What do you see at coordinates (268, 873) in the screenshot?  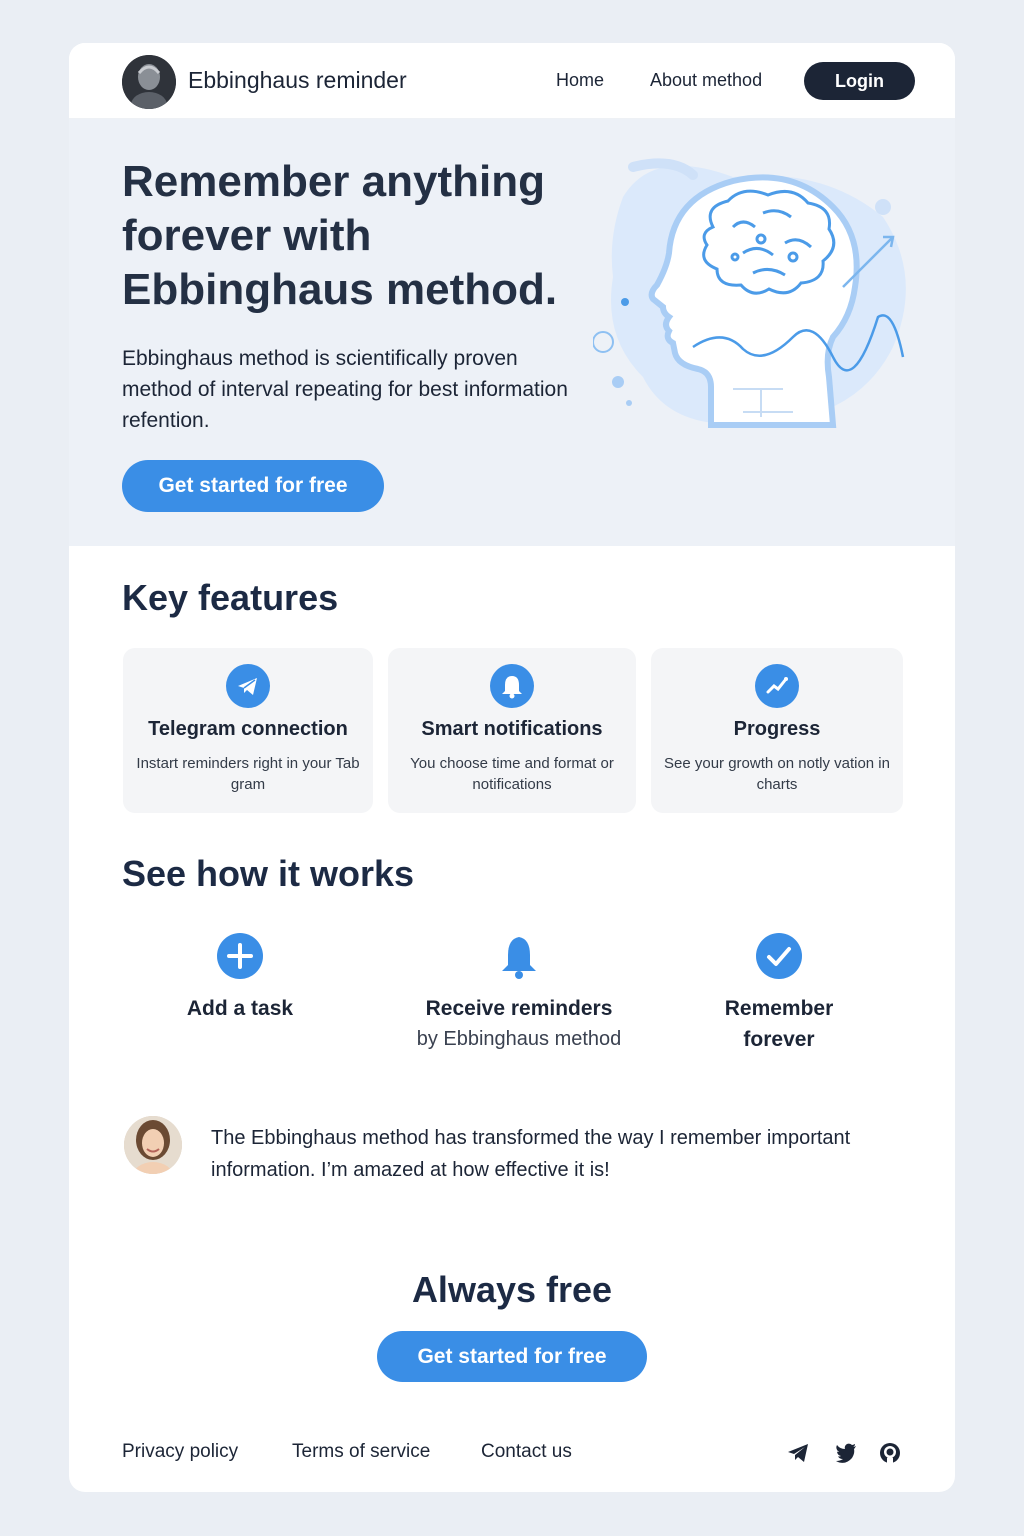 I see `how-it-works-heading: See how it works` at bounding box center [268, 873].